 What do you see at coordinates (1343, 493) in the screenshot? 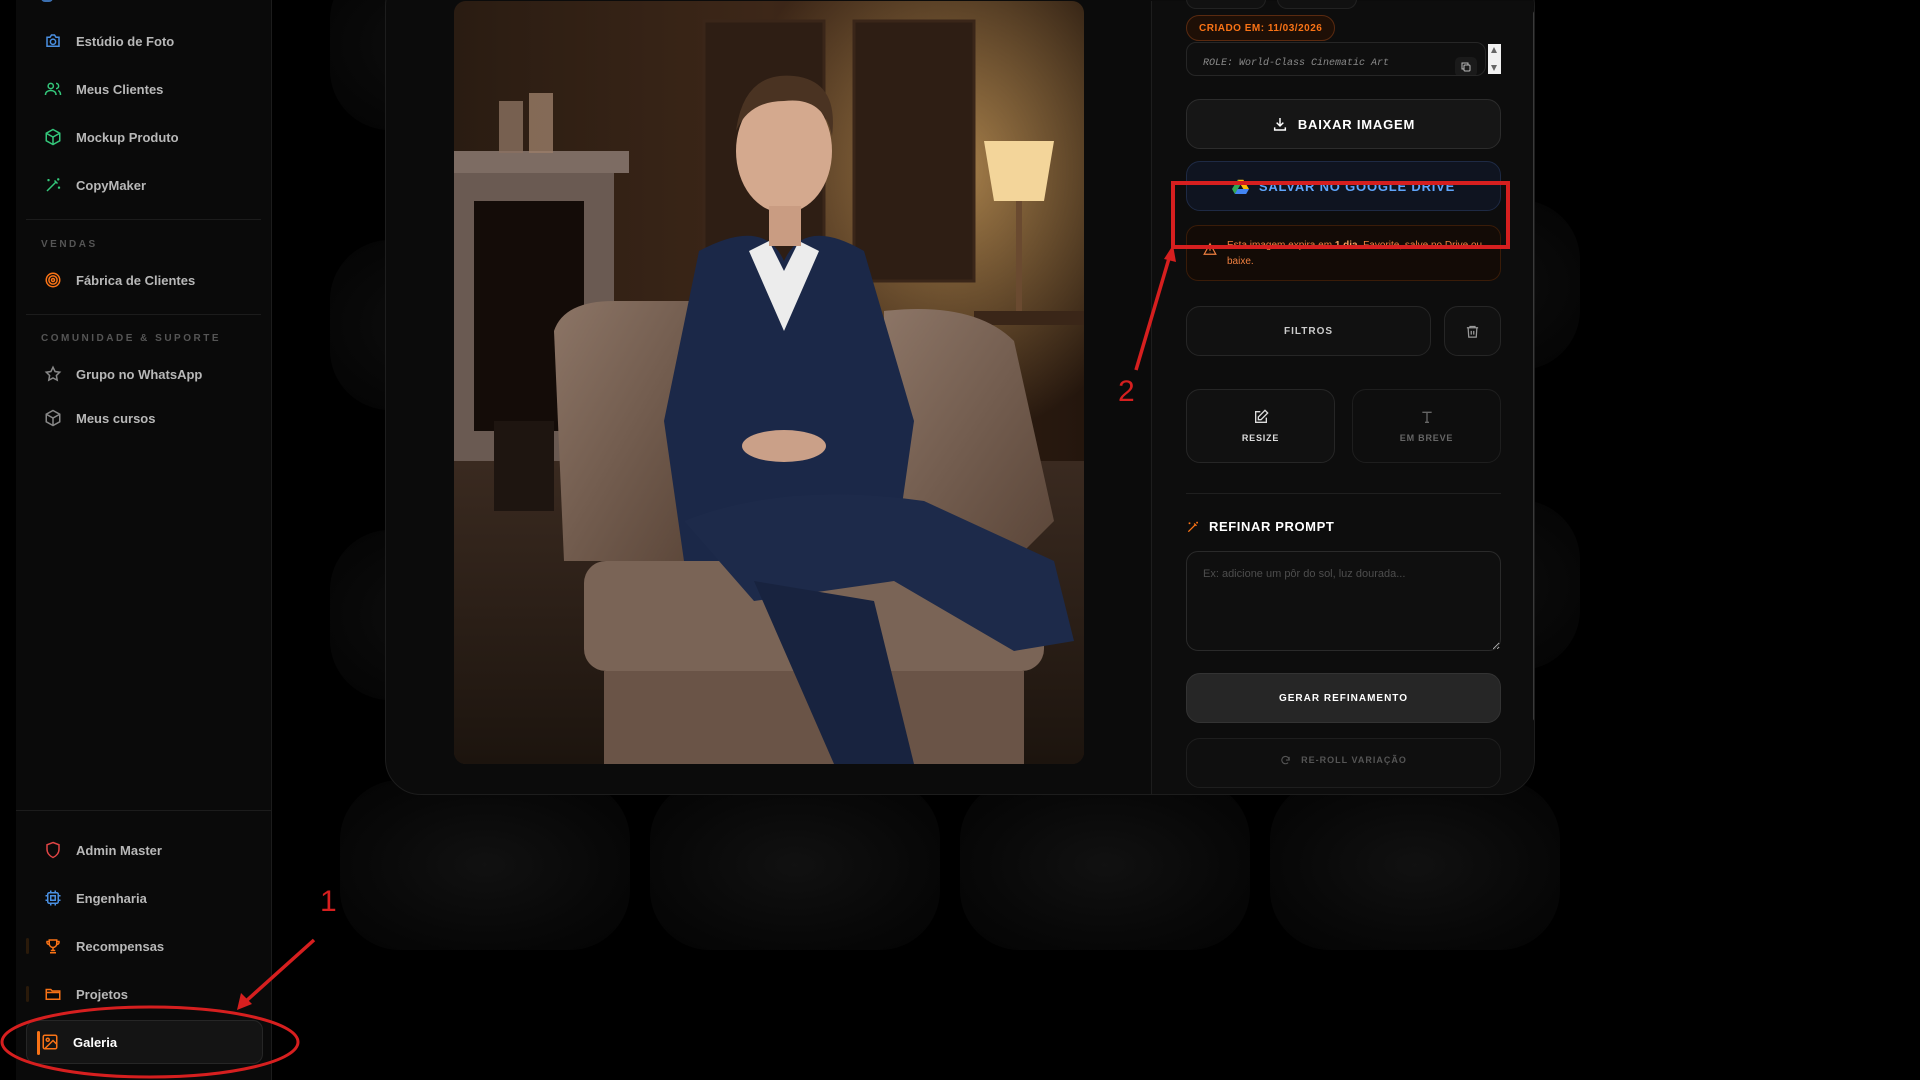
I see `panel-divider` at bounding box center [1343, 493].